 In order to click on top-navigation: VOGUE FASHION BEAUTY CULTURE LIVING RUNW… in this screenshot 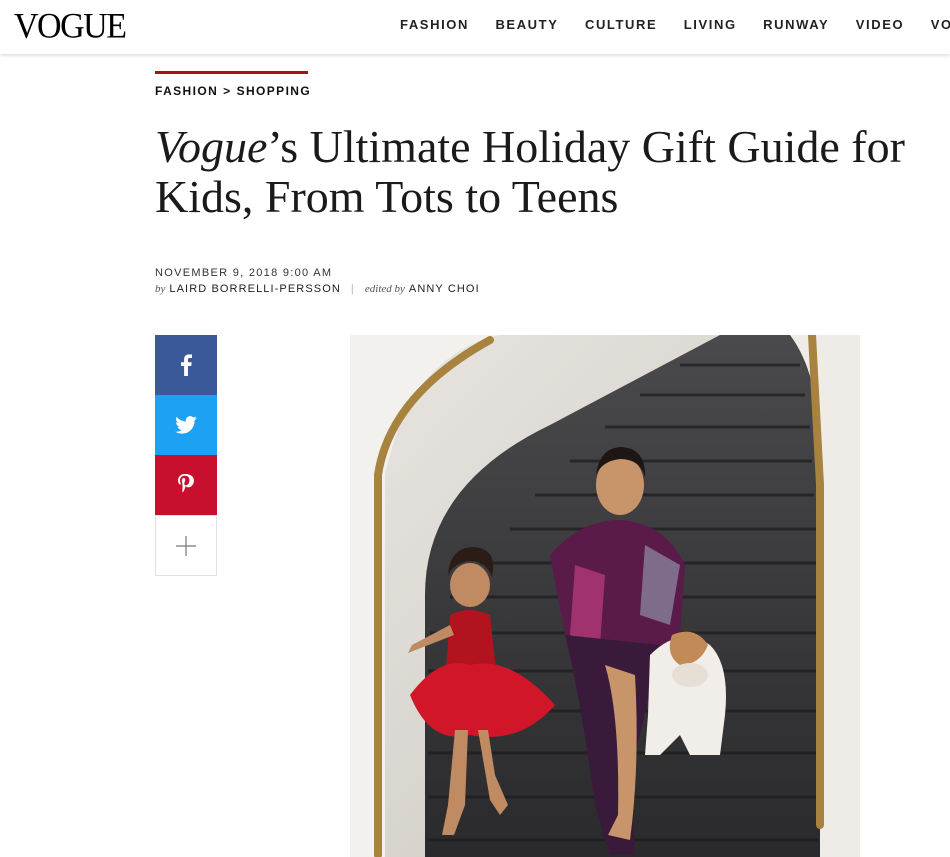, I will do `click(475, 27)`.